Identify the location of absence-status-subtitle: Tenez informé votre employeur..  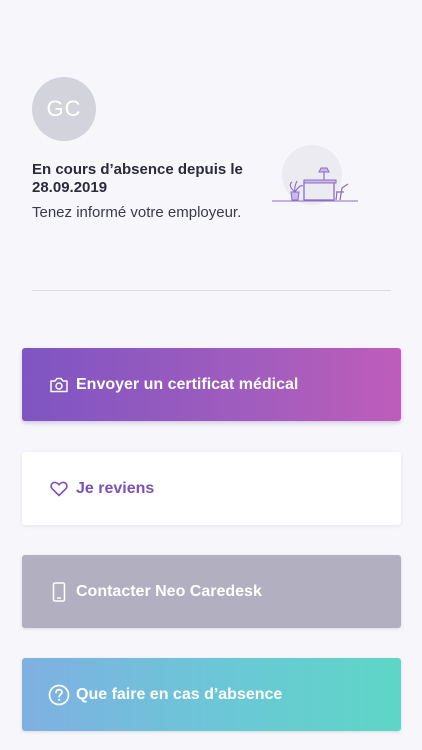
(137, 212).